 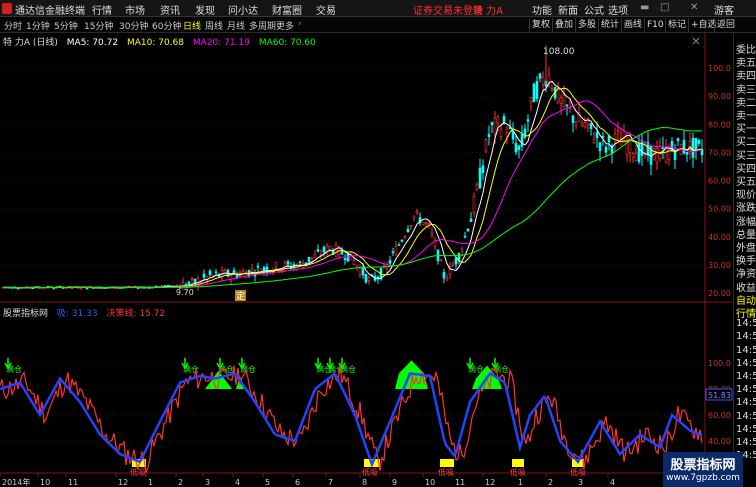 What do you see at coordinates (326, 9) in the screenshot?
I see `menu-jiaoyi: 交易` at bounding box center [326, 9].